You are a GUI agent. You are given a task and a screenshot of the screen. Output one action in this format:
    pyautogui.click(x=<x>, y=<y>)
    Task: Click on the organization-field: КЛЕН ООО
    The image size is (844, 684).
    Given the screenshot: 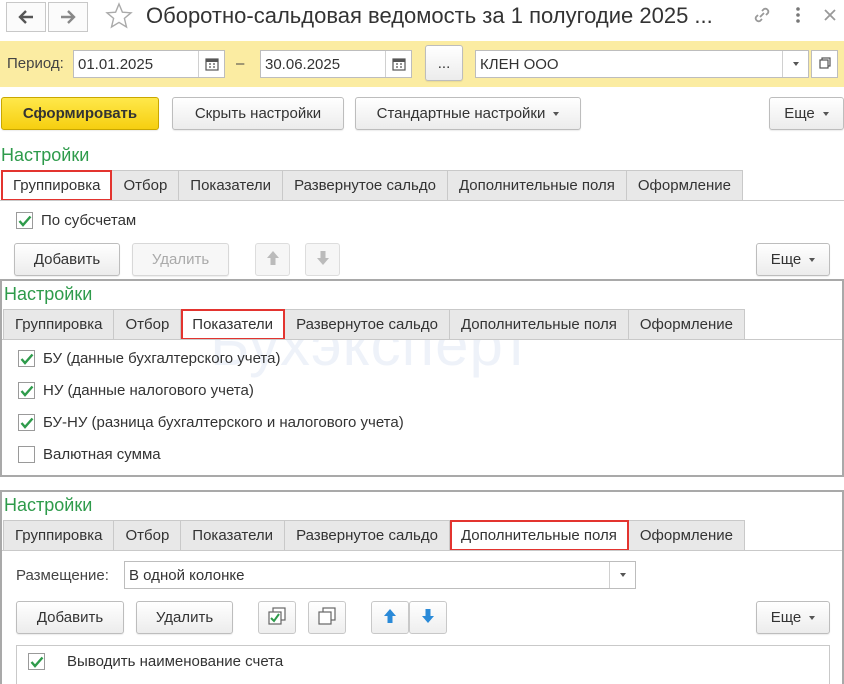 What is the action you would take?
    pyautogui.click(x=642, y=64)
    